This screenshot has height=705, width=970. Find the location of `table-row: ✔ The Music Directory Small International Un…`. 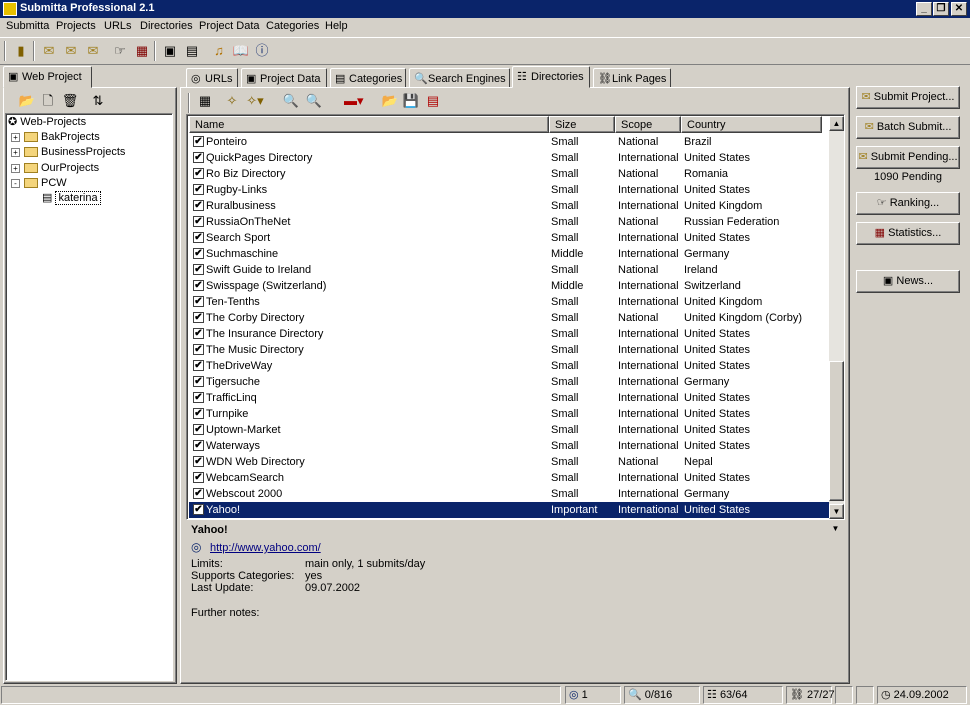

table-row: ✔ The Music Directory Small International Un… is located at coordinates (509, 350).